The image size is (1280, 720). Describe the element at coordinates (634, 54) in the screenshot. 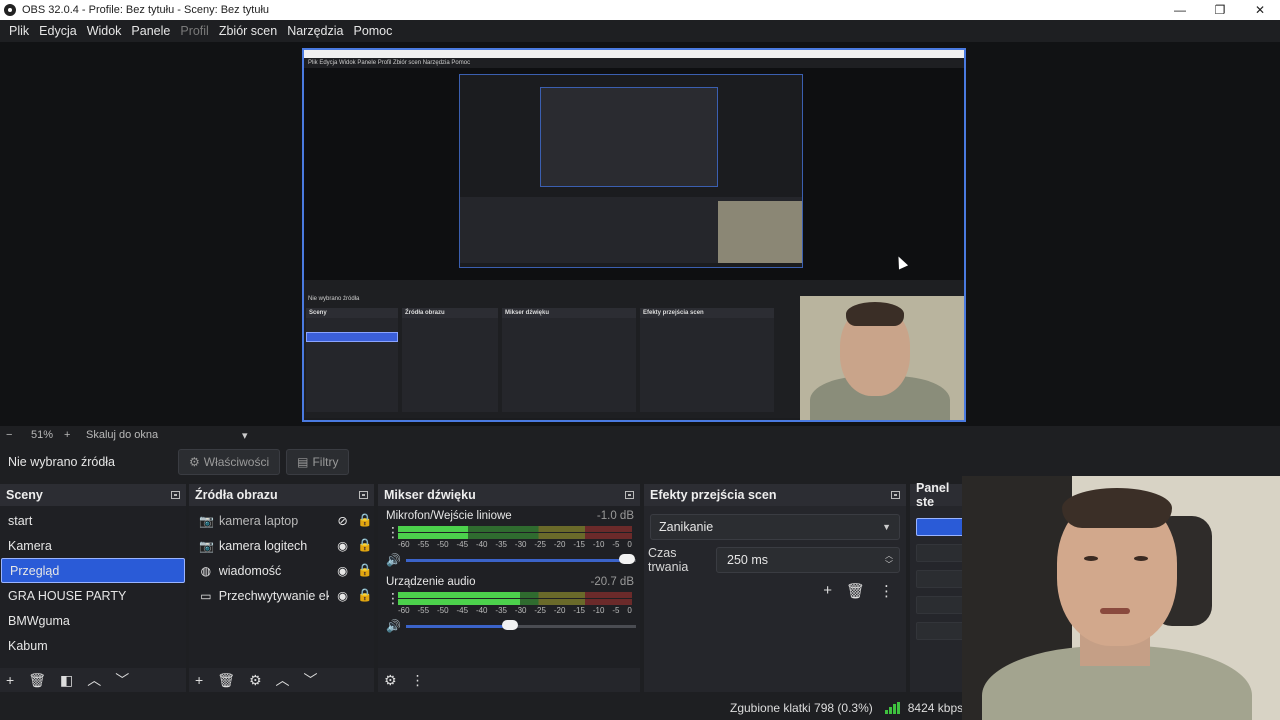

I see `nested-title-bar` at that location.